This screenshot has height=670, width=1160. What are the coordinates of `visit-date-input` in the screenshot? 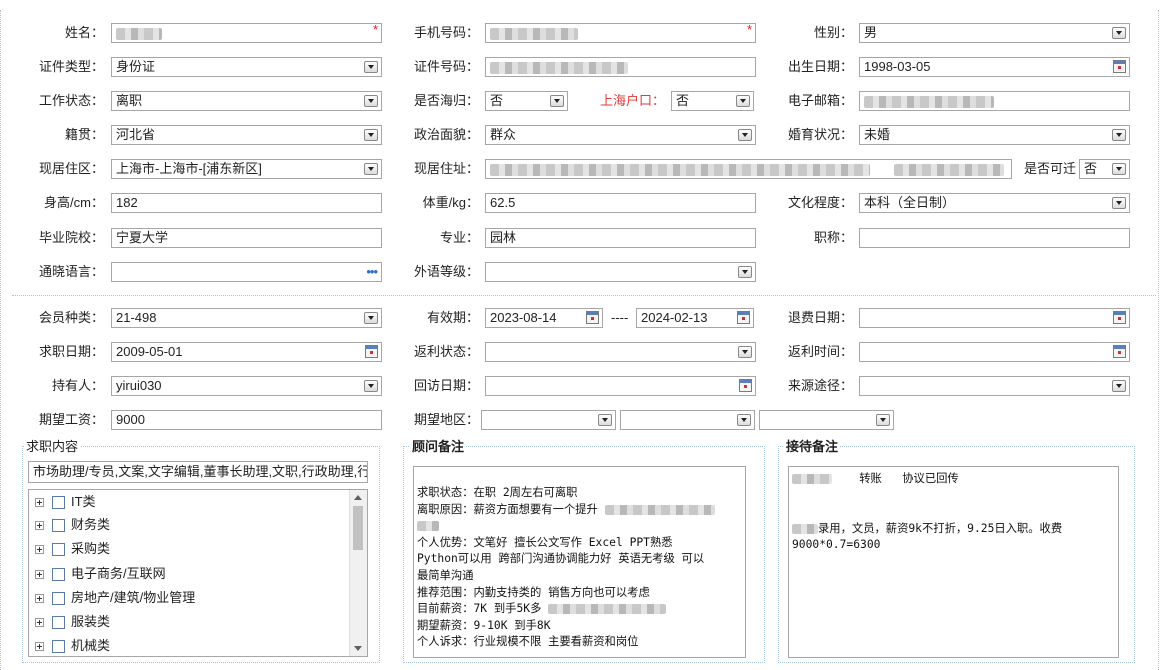 It's located at (620, 386).